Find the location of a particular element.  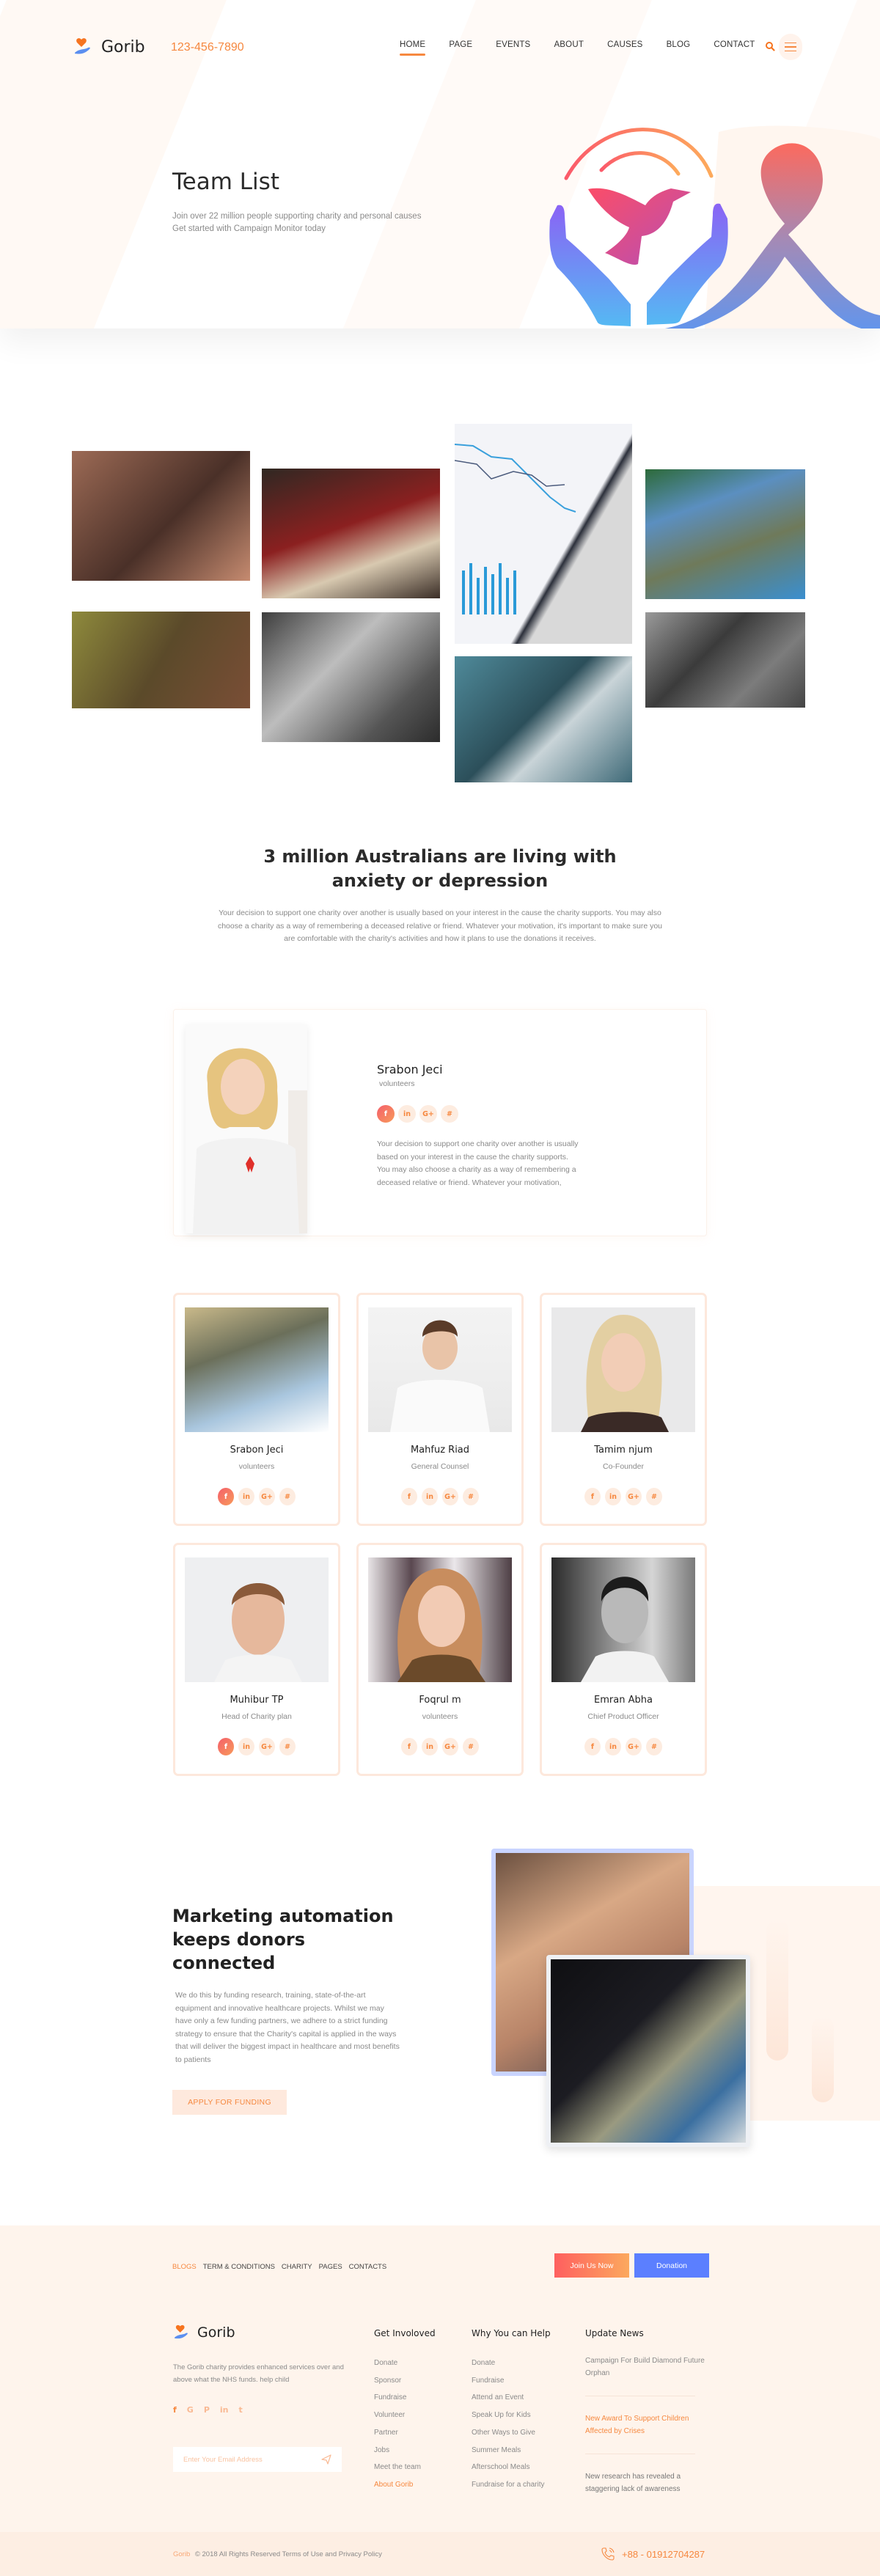

gallery-photo-chart is located at coordinates (543, 534).